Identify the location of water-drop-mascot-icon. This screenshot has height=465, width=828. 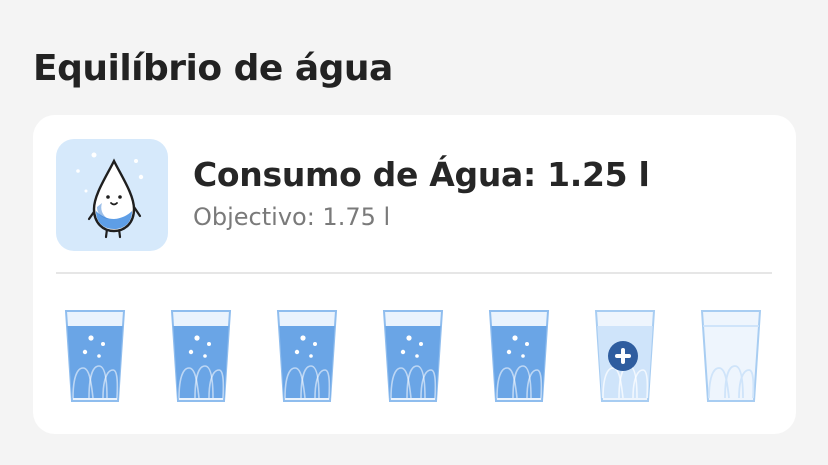
(112, 195).